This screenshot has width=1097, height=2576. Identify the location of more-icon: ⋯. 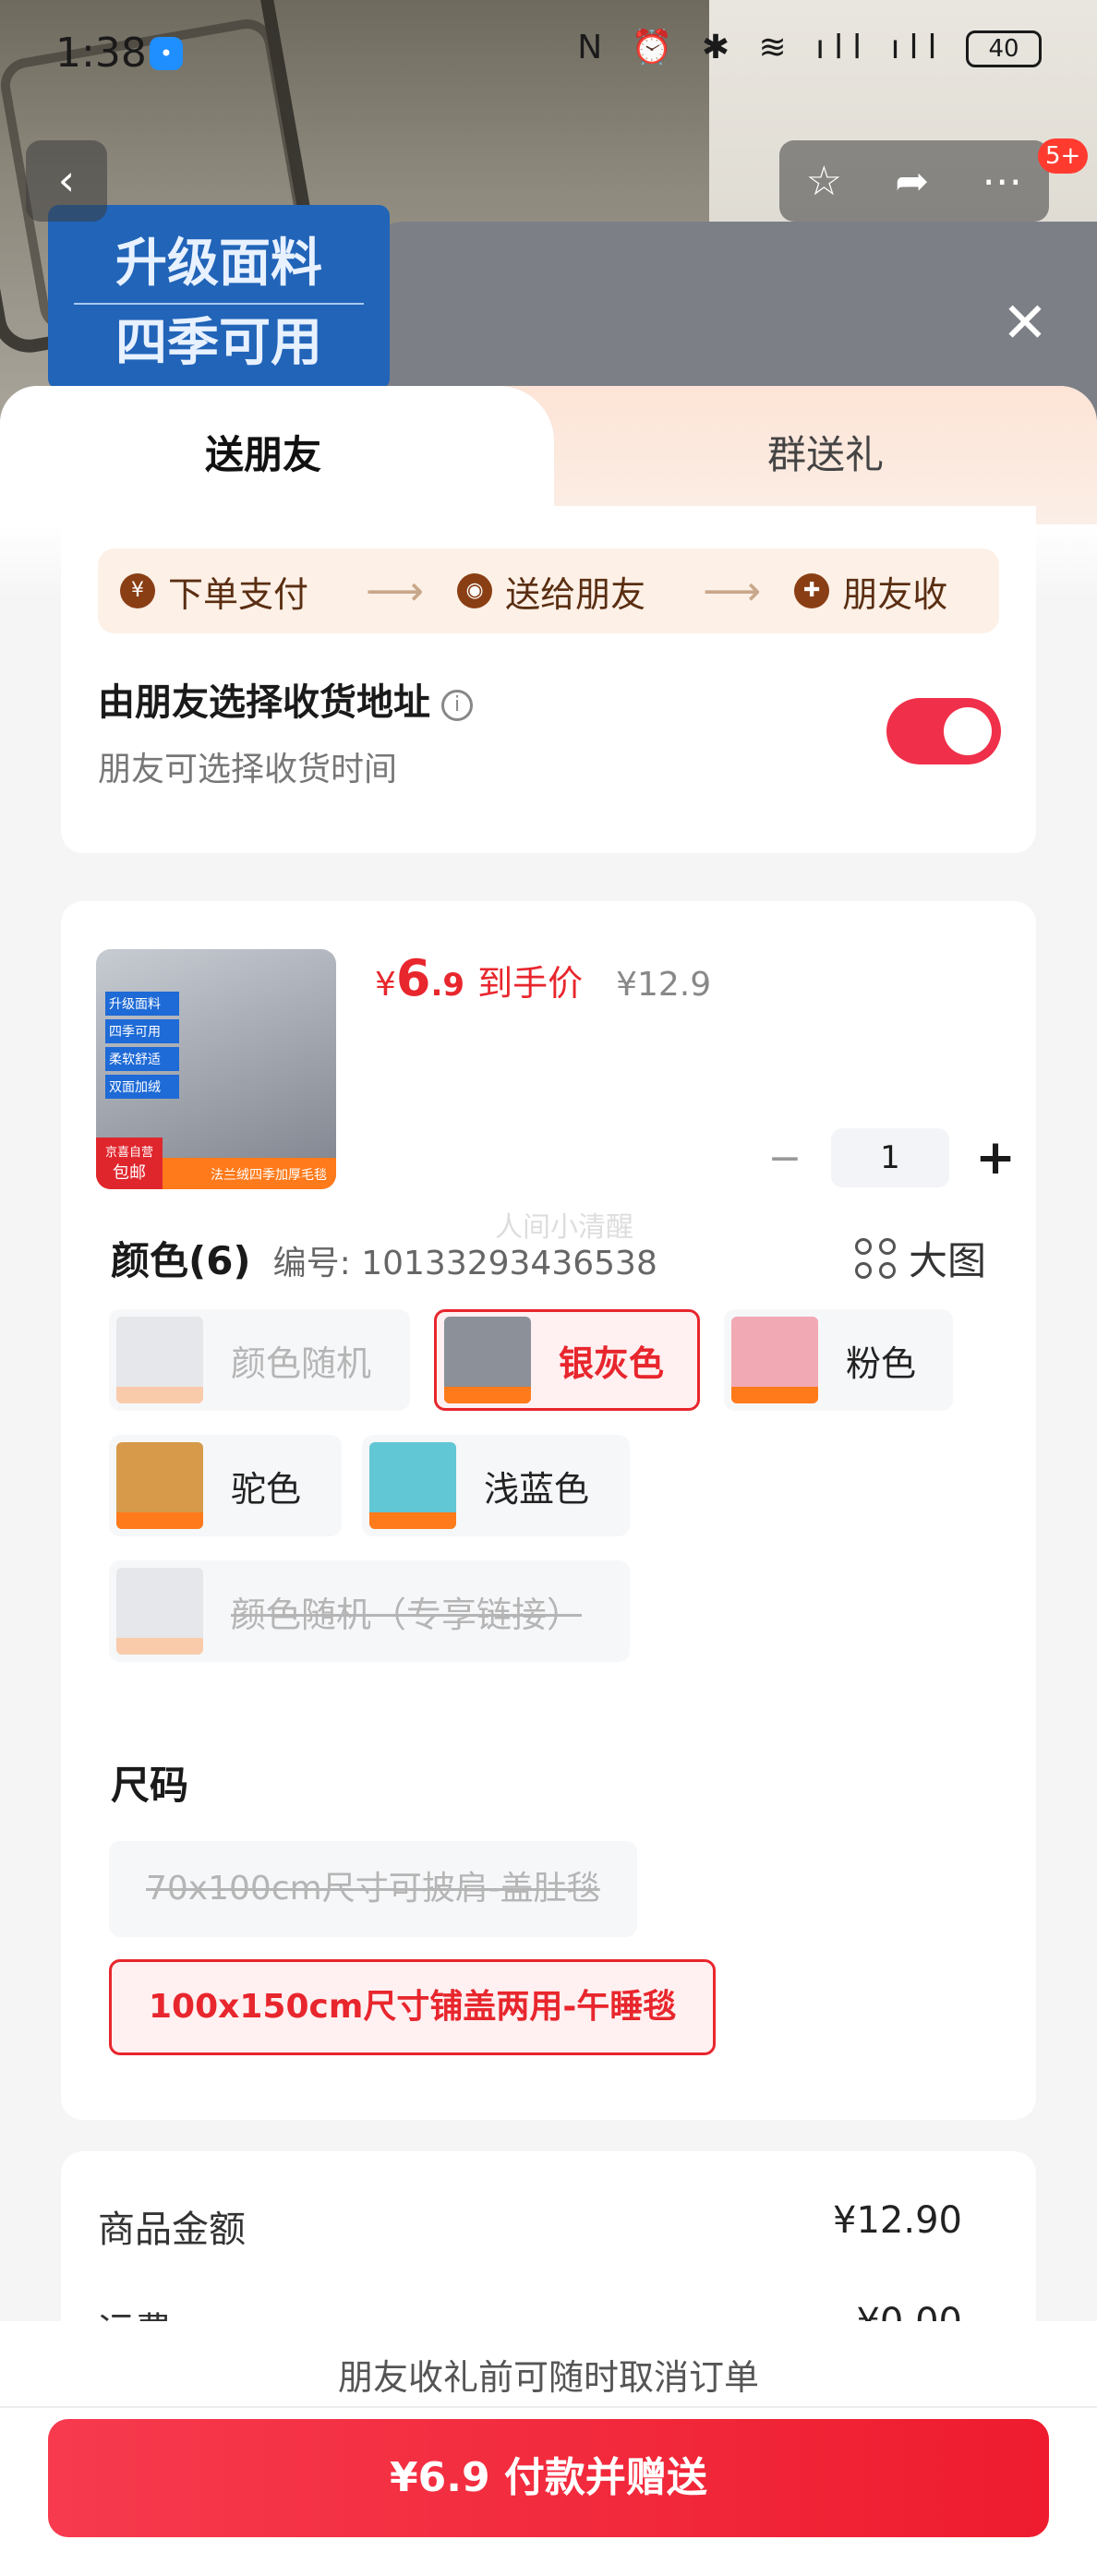
(1002, 181).